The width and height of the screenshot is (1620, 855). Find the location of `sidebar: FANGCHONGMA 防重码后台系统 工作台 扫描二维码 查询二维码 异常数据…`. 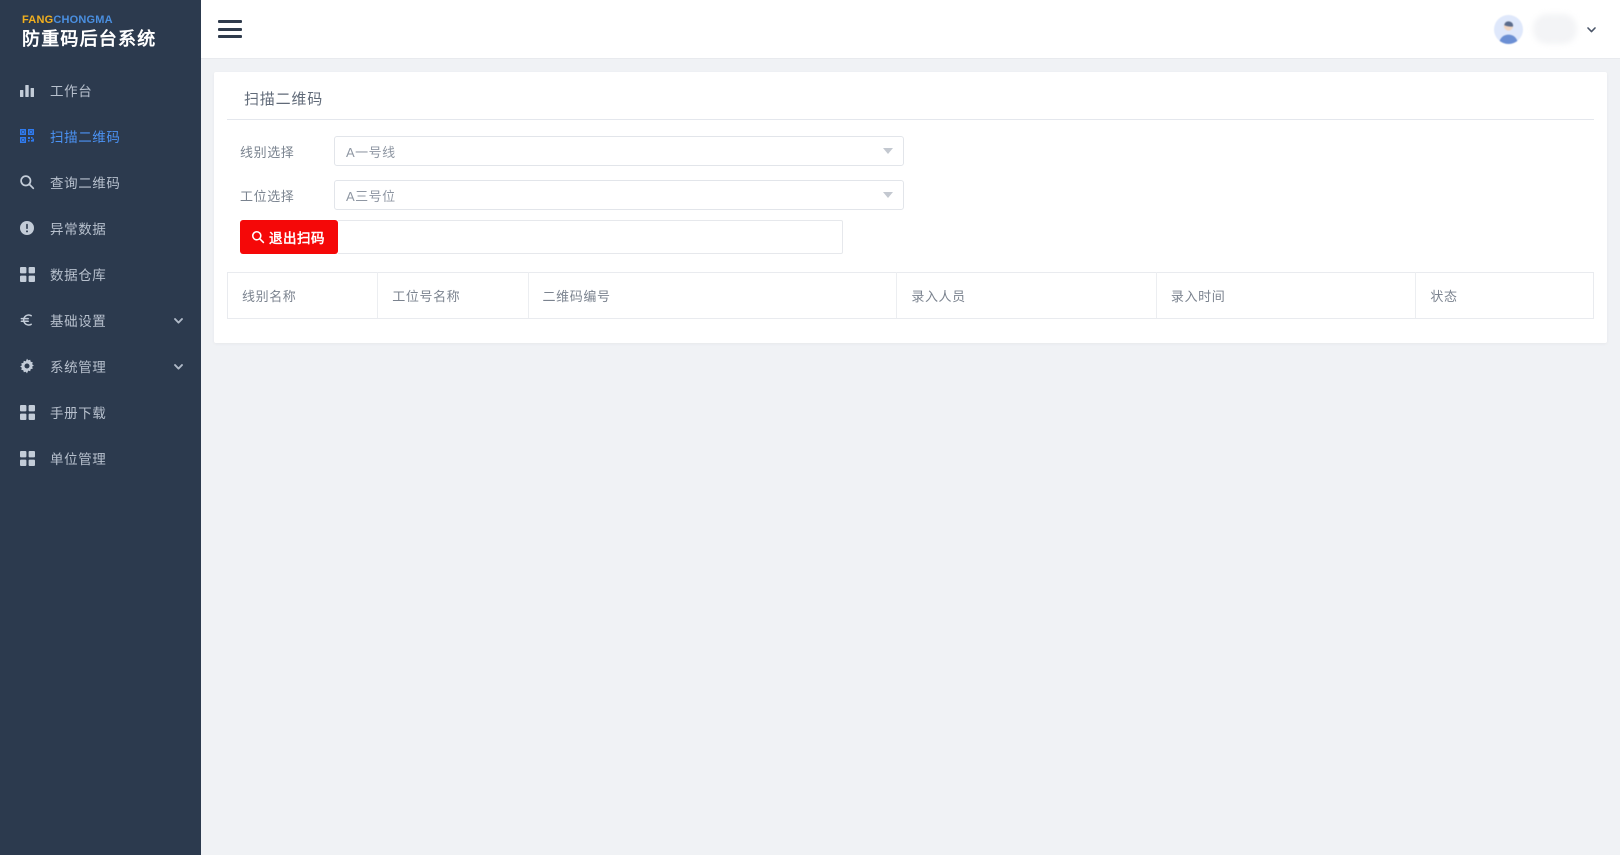

sidebar: FANGCHONGMA 防重码后台系统 工作台 扫描二维码 查询二维码 异常数据… is located at coordinates (100, 427).